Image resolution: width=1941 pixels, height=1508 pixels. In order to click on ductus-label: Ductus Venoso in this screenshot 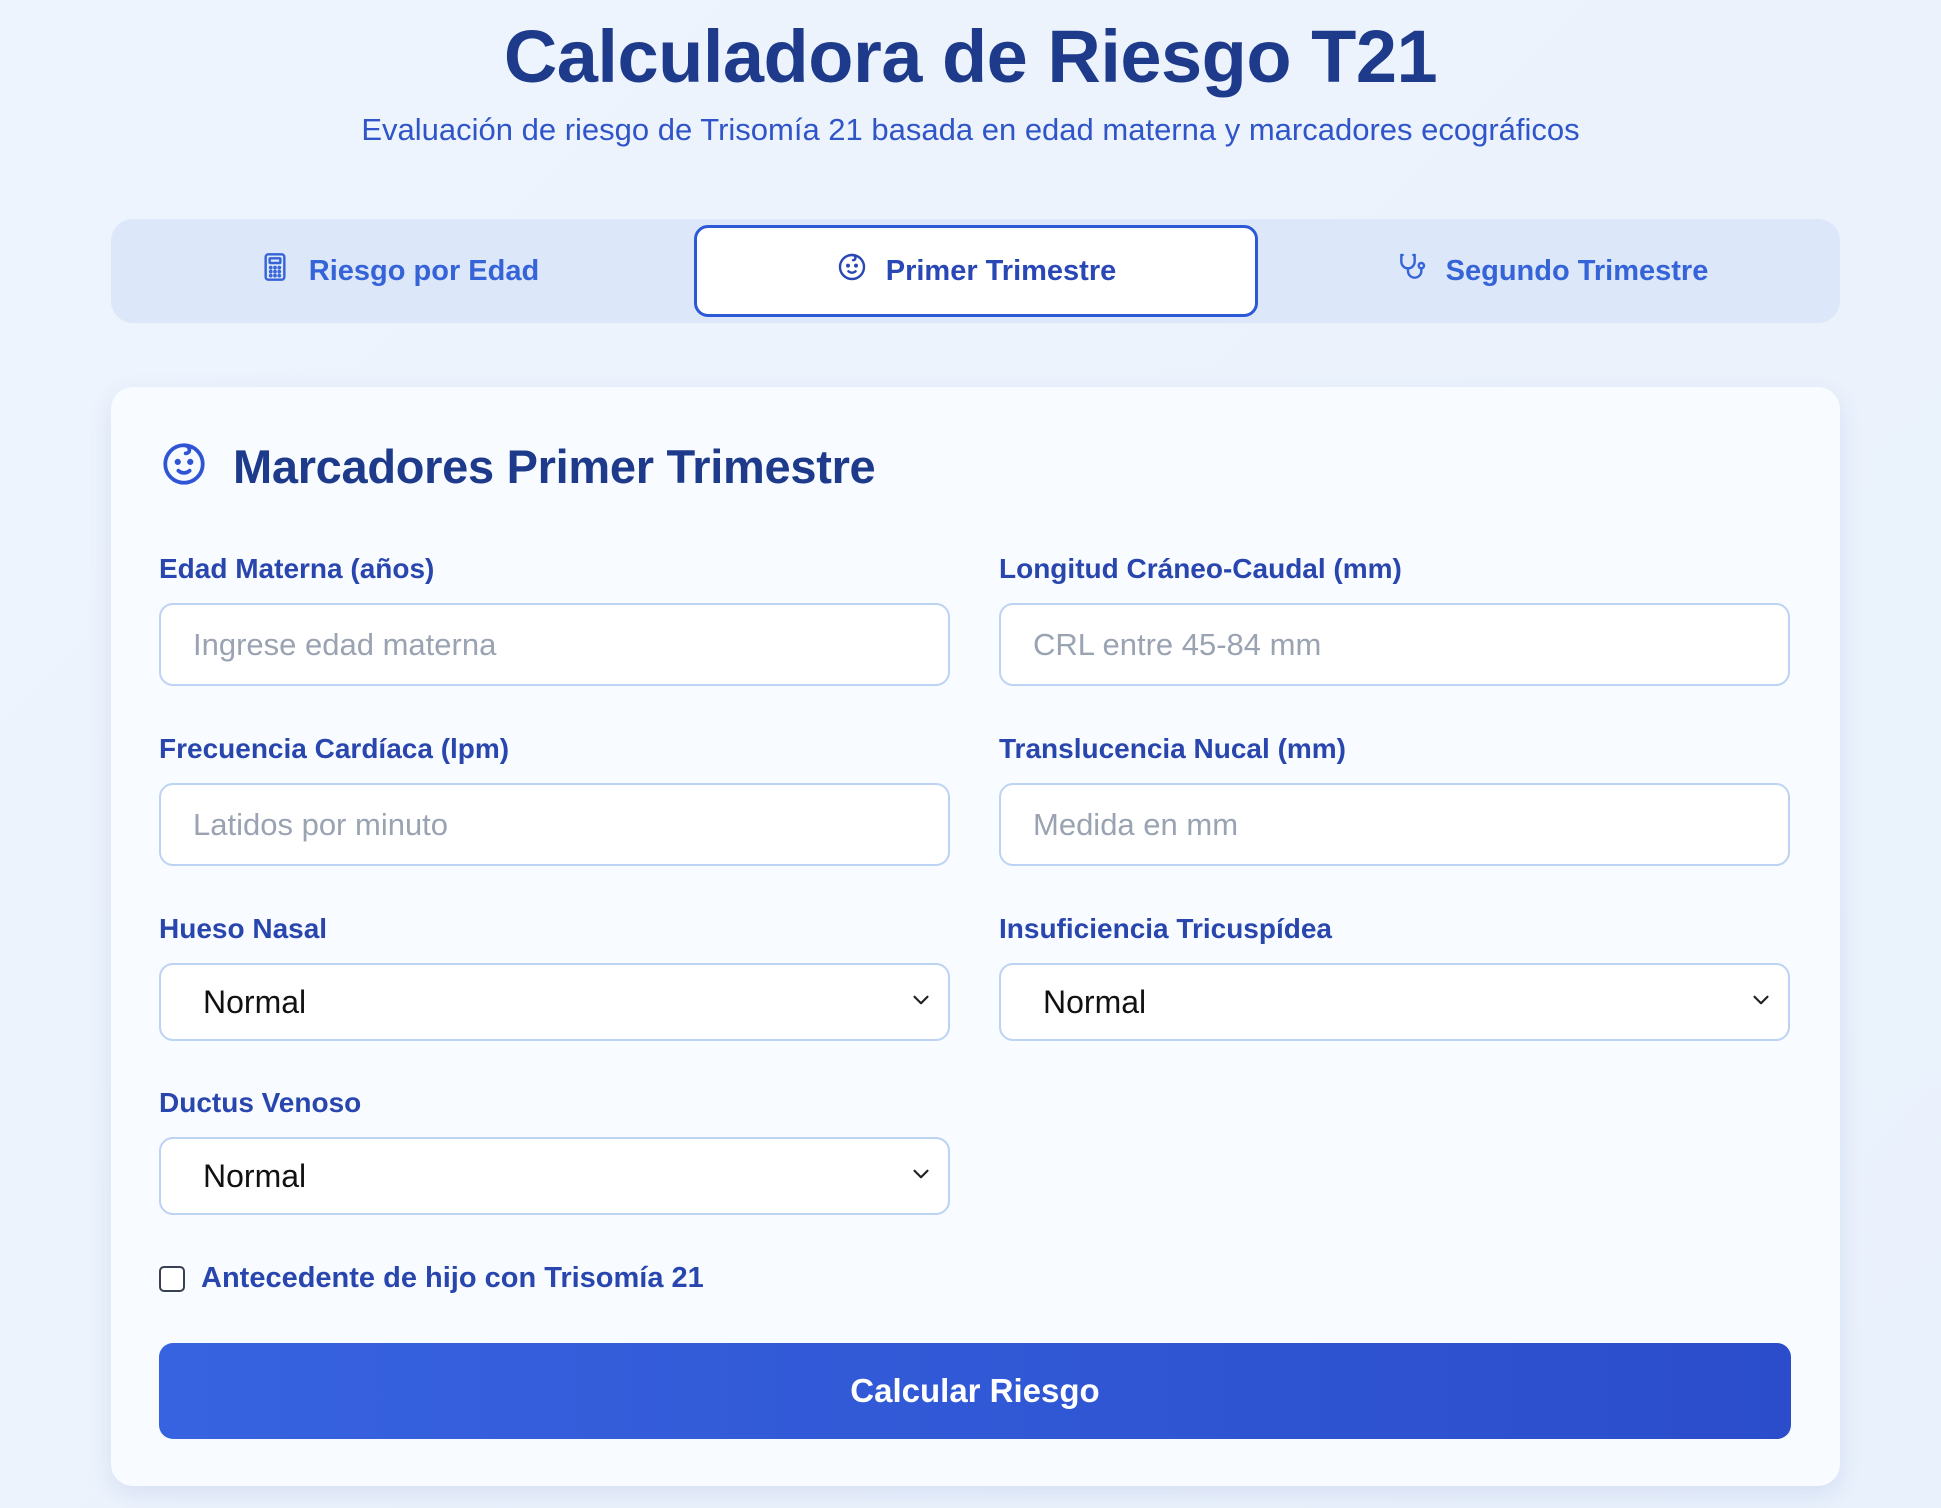, I will do `click(260, 1102)`.